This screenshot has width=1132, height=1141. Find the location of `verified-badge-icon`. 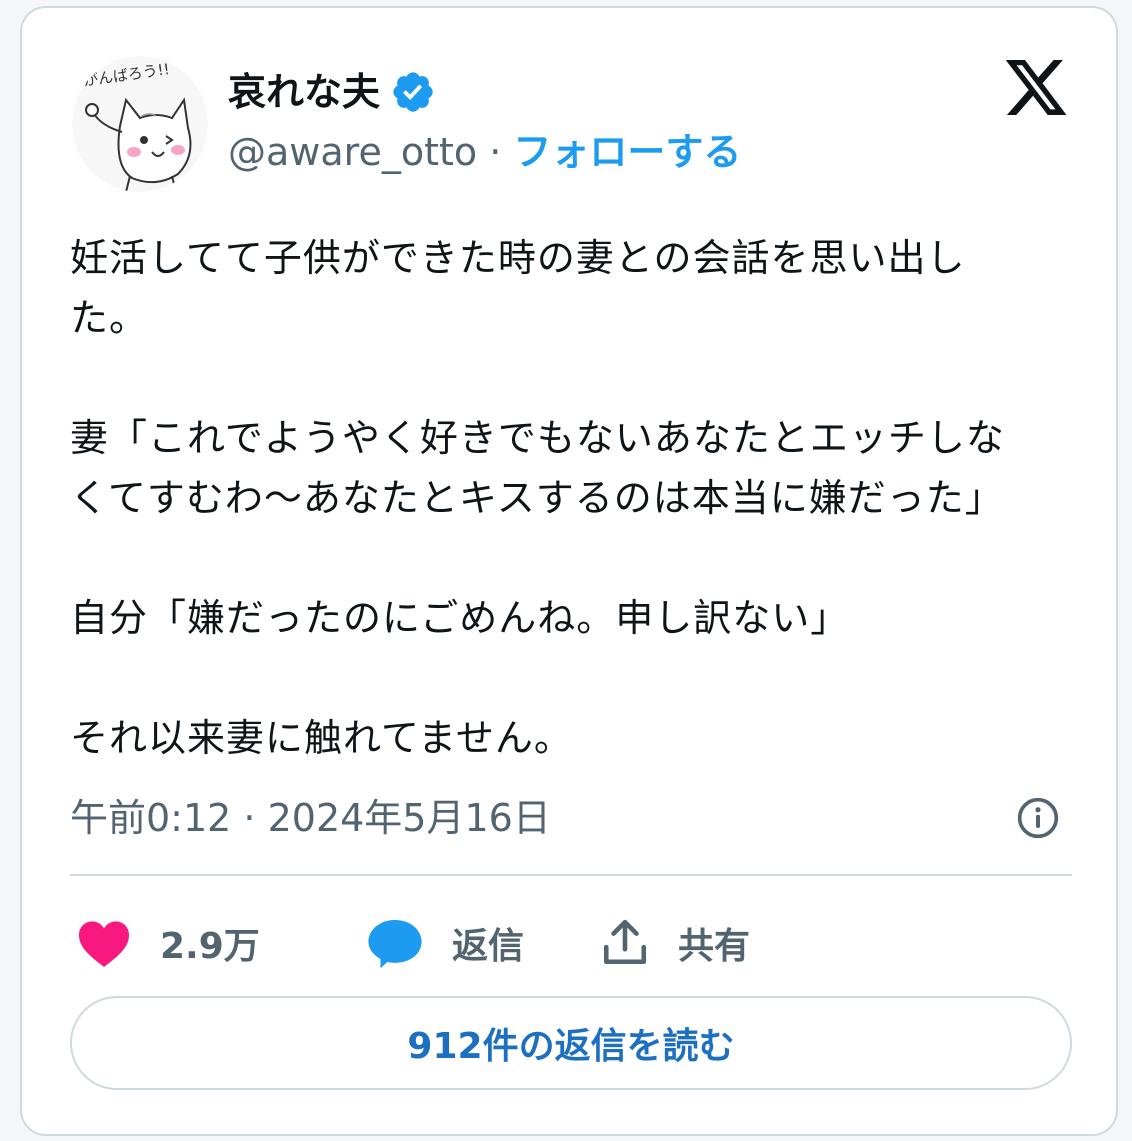

verified-badge-icon is located at coordinates (413, 92).